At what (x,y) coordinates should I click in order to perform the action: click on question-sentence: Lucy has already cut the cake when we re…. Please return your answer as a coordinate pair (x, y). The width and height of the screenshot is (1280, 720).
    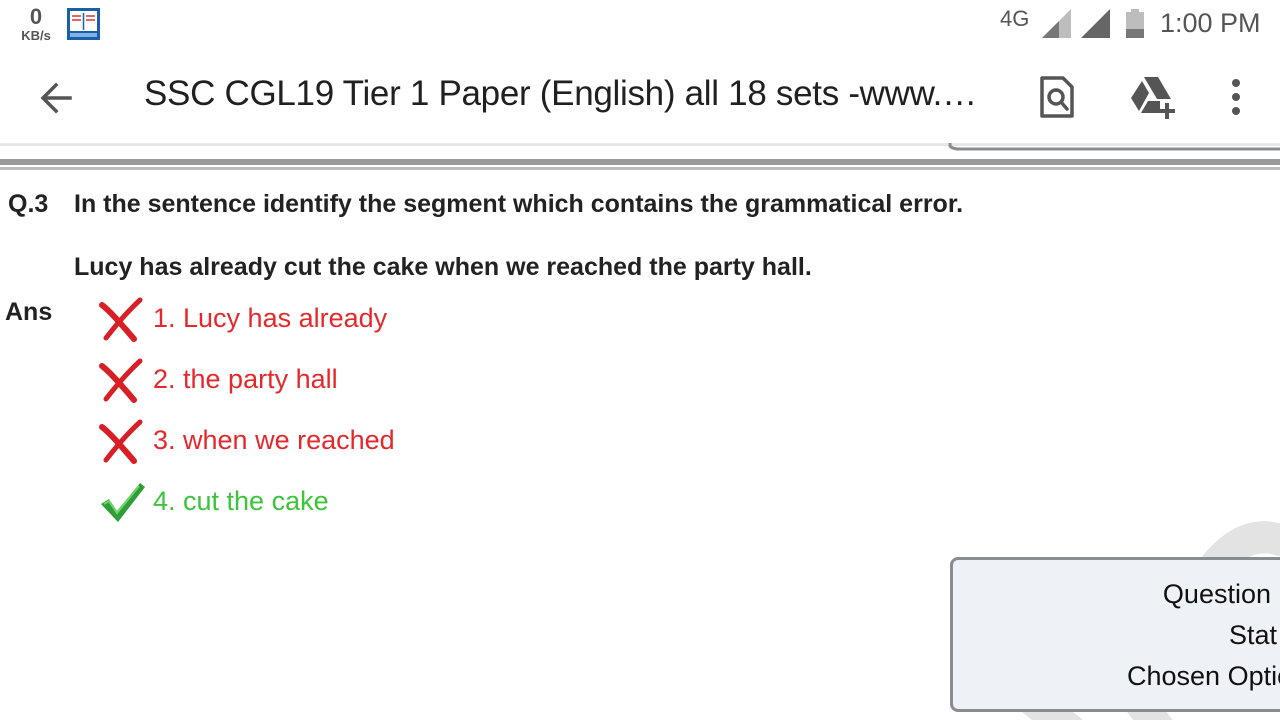
    Looking at the image, I should click on (443, 267).